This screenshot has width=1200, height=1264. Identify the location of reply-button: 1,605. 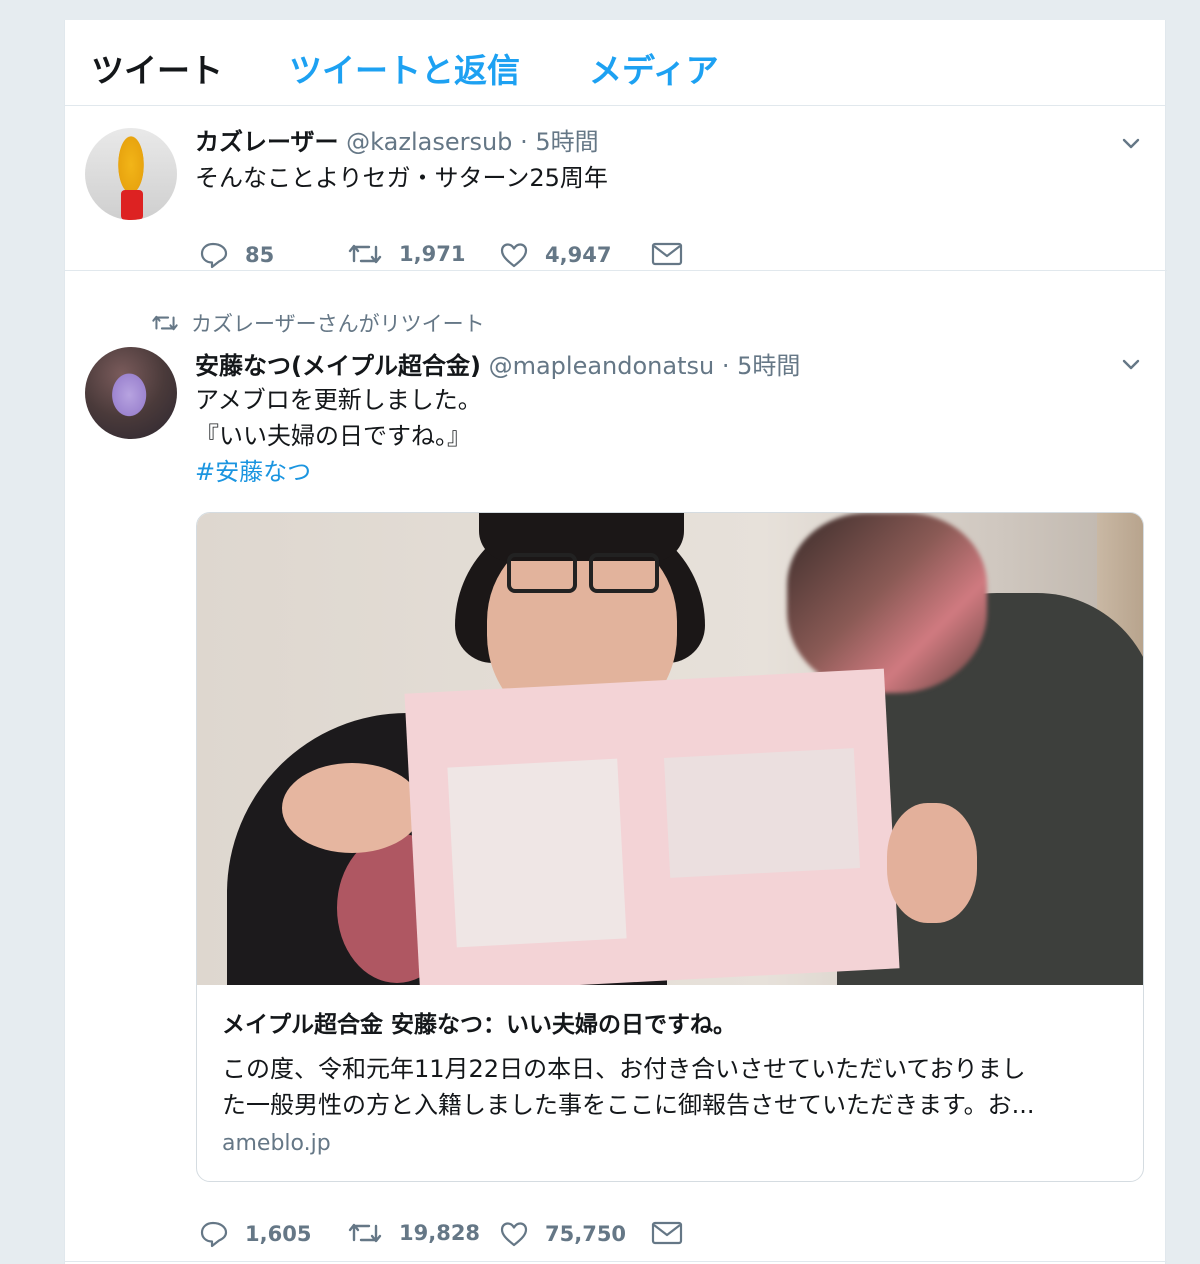
(255, 1234).